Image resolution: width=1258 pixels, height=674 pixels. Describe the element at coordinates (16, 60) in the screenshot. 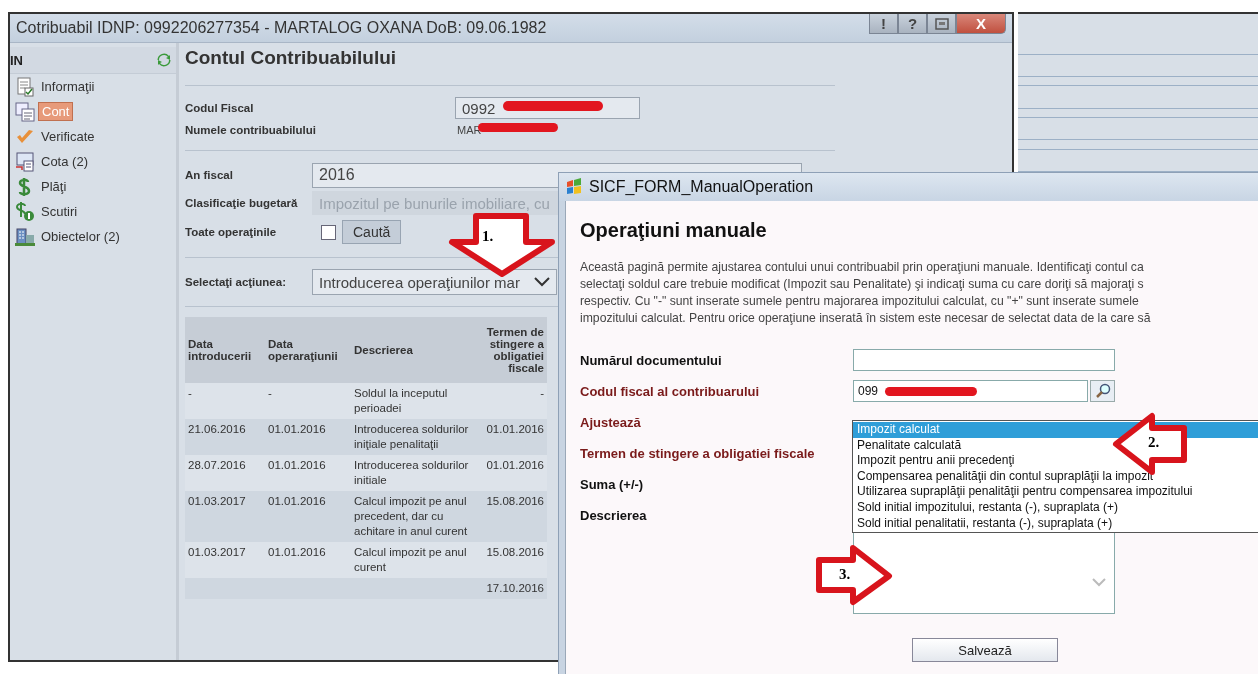

I see `sidebar-title: IN` at that location.